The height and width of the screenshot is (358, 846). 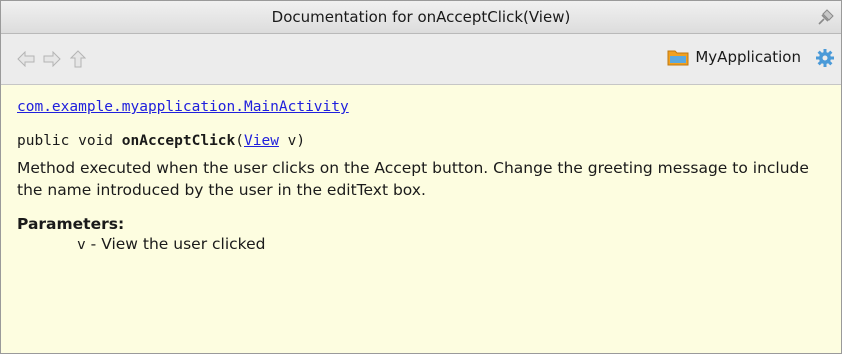 What do you see at coordinates (261, 141) in the screenshot?
I see `param-type-link: View` at bounding box center [261, 141].